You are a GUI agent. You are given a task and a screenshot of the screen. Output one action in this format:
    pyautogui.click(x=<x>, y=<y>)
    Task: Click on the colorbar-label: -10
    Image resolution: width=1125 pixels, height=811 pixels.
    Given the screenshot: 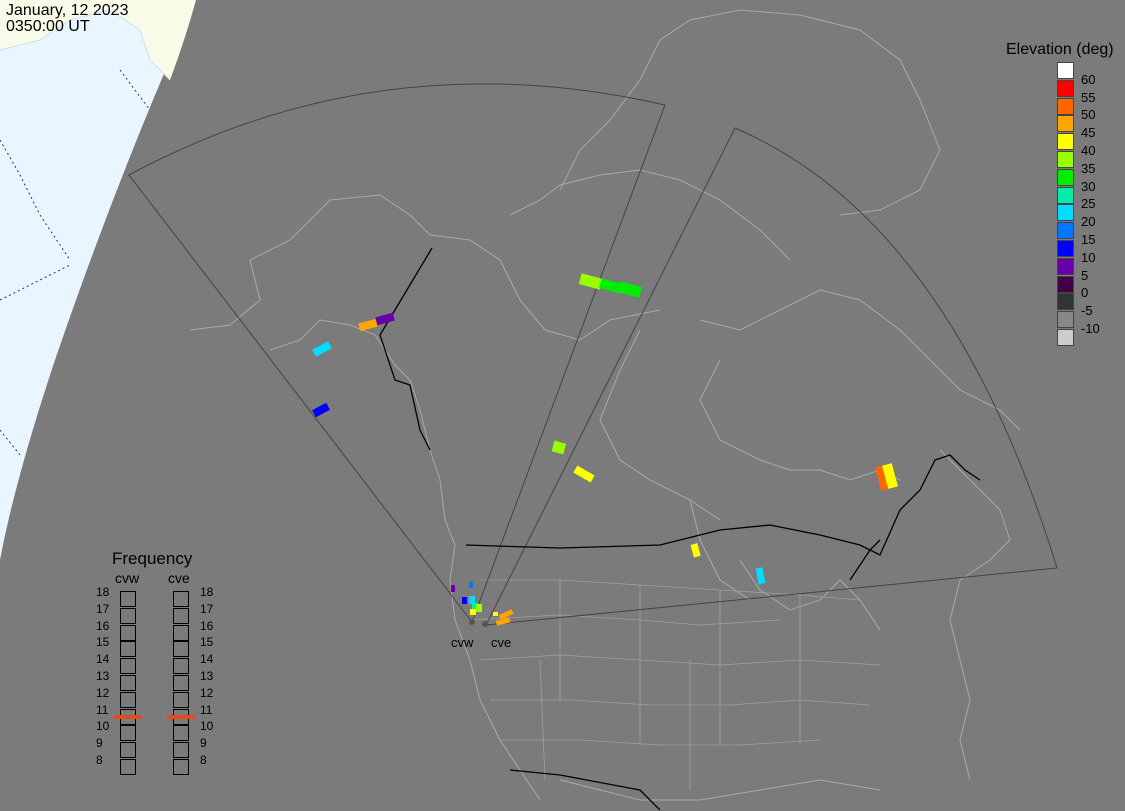 What is the action you would take?
    pyautogui.click(x=1090, y=328)
    